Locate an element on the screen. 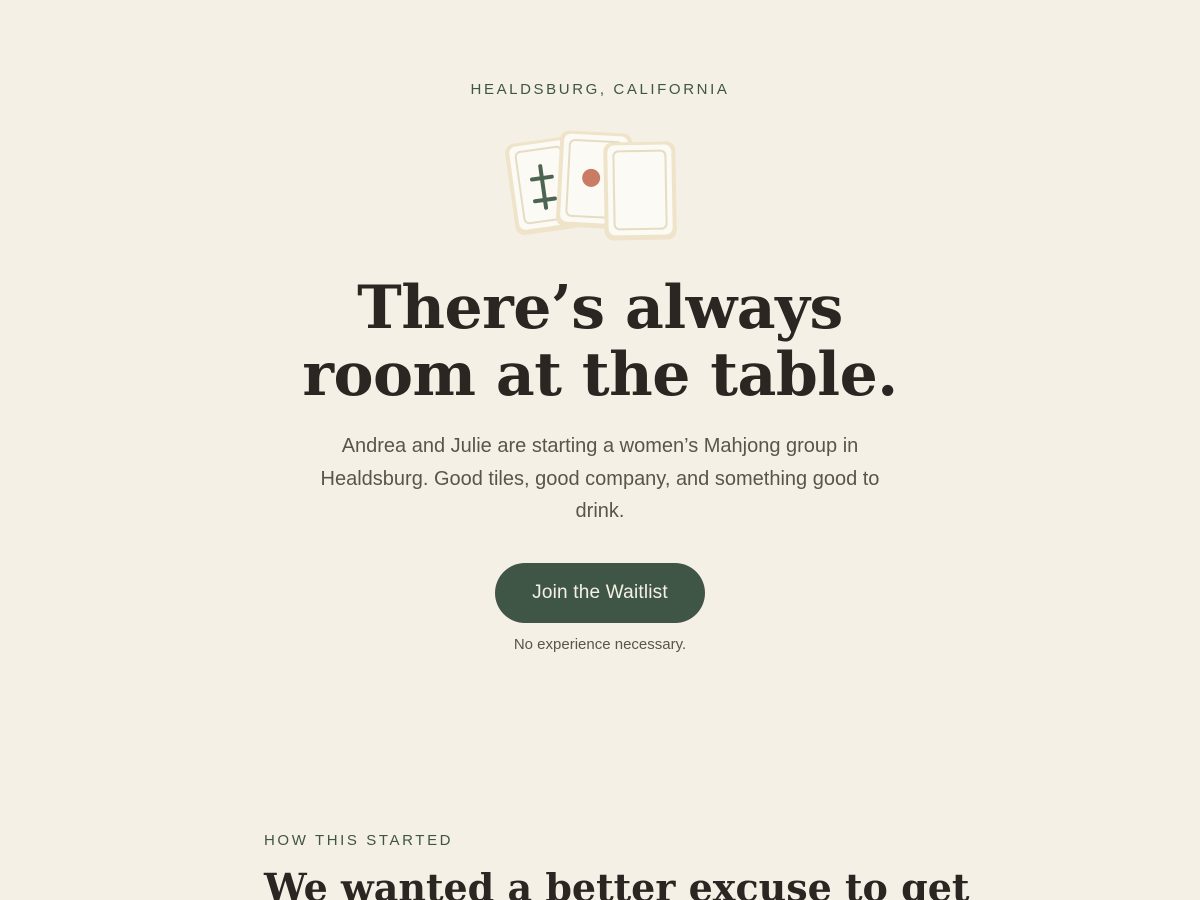 The image size is (1200, 900). story-title: We wanted a better excuse to get is located at coordinates (617, 882).